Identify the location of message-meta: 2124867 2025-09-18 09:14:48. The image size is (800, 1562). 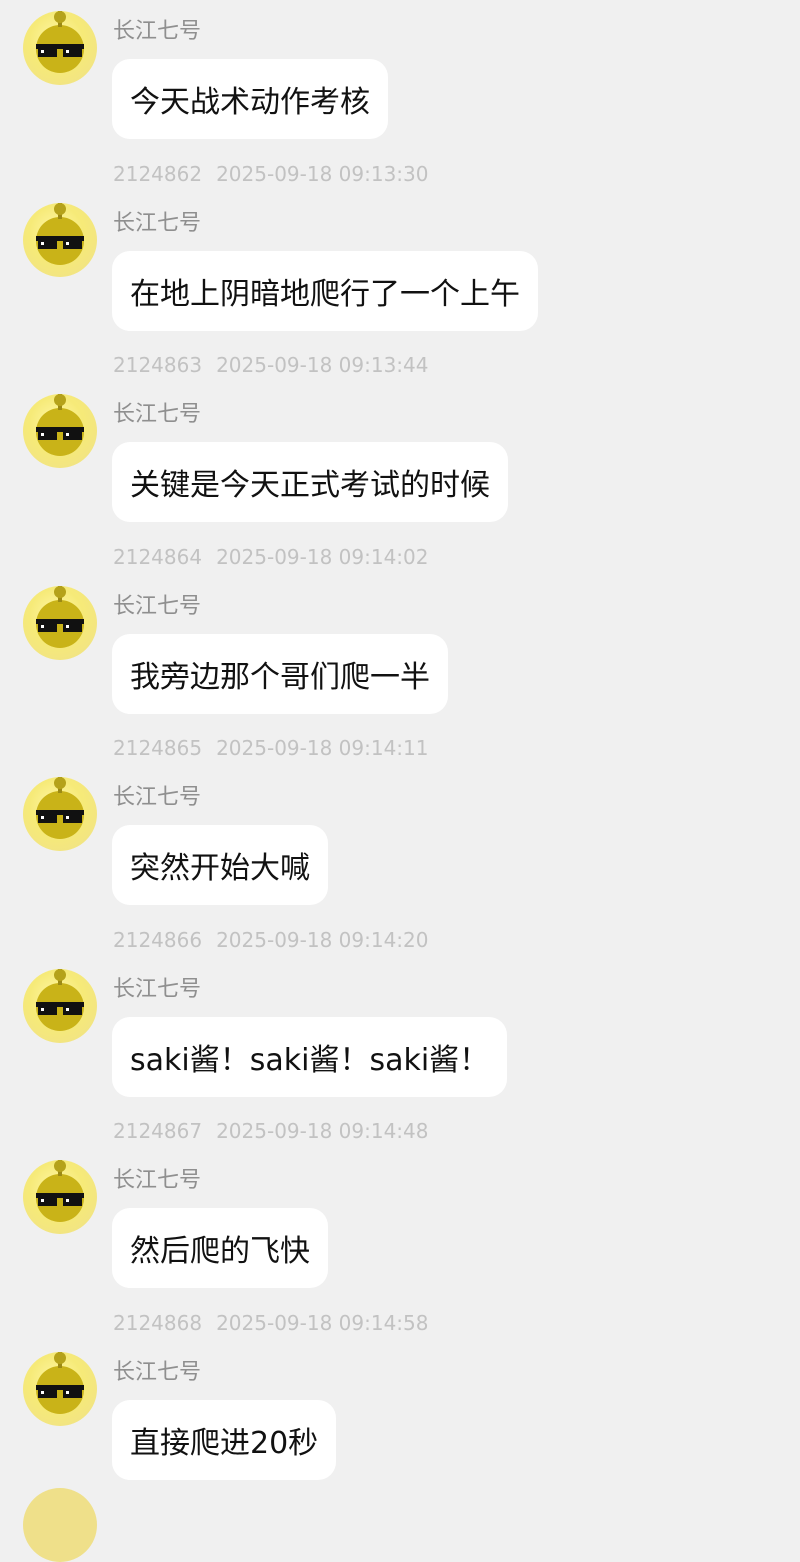
(271, 1131).